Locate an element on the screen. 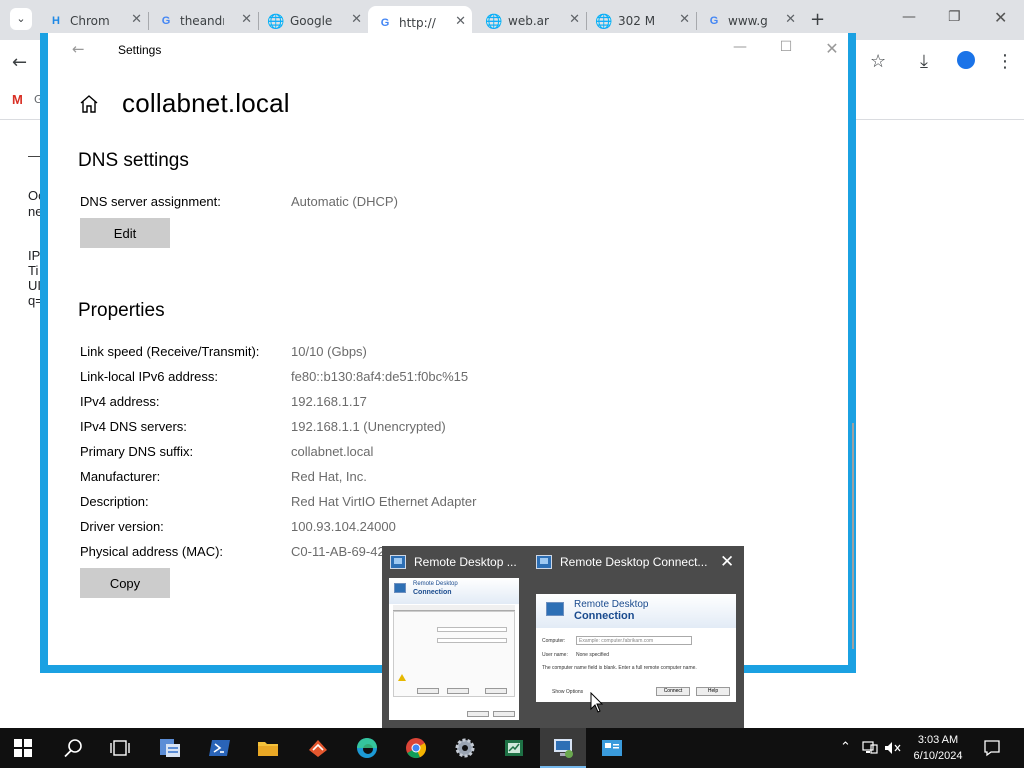 The width and height of the screenshot is (1024, 768). warning-icon is located at coordinates (402, 677).